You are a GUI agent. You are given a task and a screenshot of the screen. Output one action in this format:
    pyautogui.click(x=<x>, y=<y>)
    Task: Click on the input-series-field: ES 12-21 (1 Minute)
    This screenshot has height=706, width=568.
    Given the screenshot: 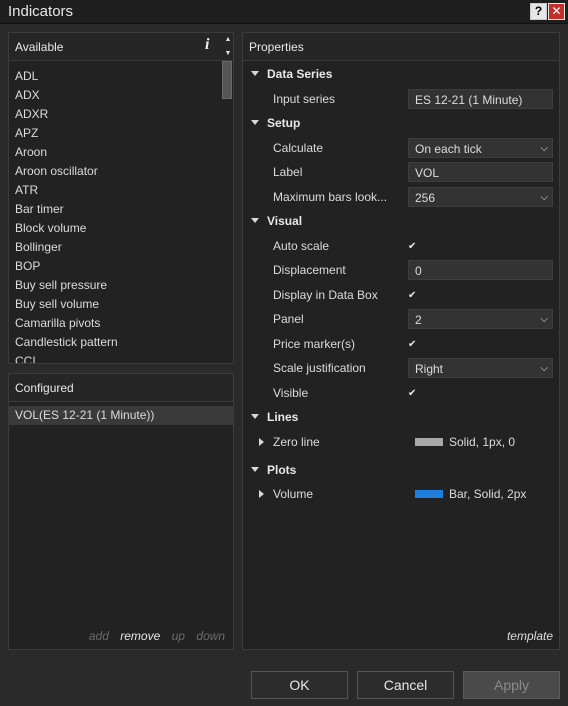 What is the action you would take?
    pyautogui.click(x=480, y=98)
    